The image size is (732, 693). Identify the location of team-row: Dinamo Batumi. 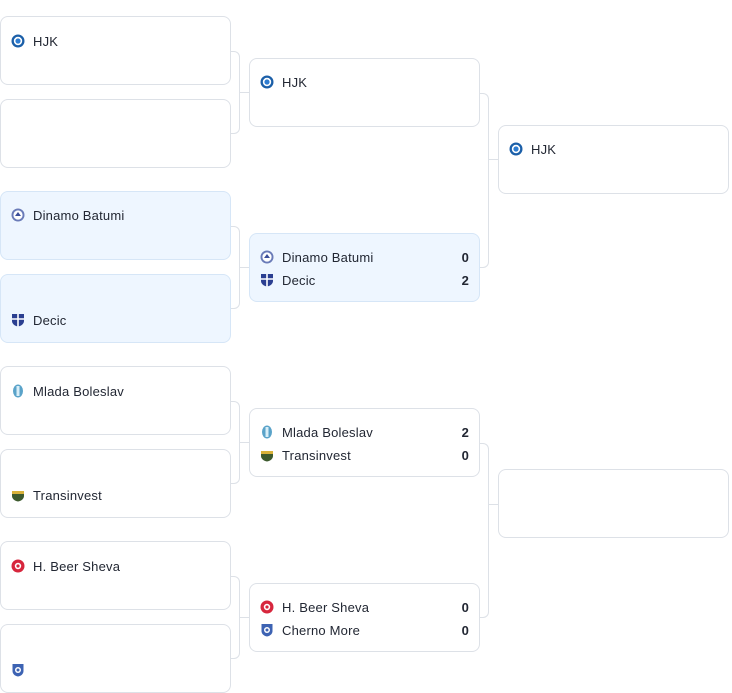
(115, 215).